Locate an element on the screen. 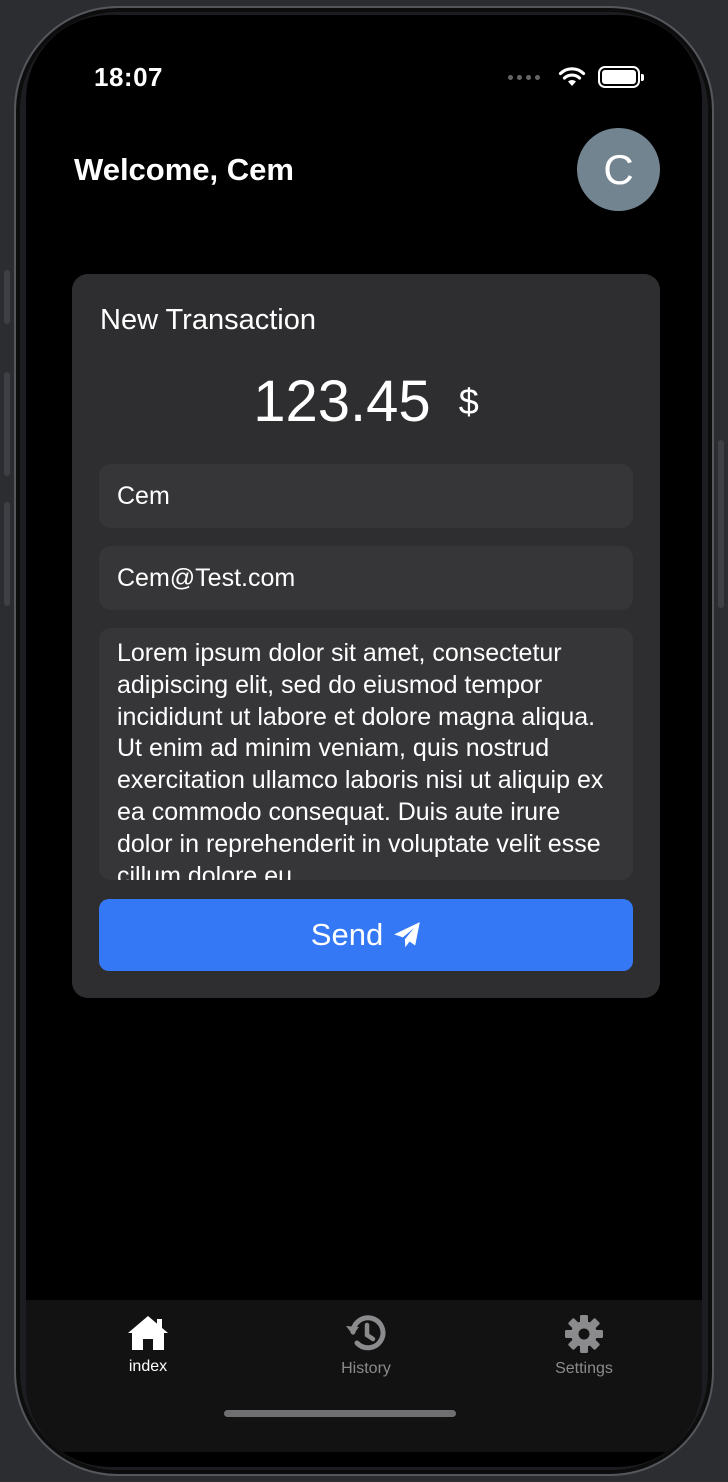 The image size is (728, 1482). tab-history-label: History is located at coordinates (366, 1368).